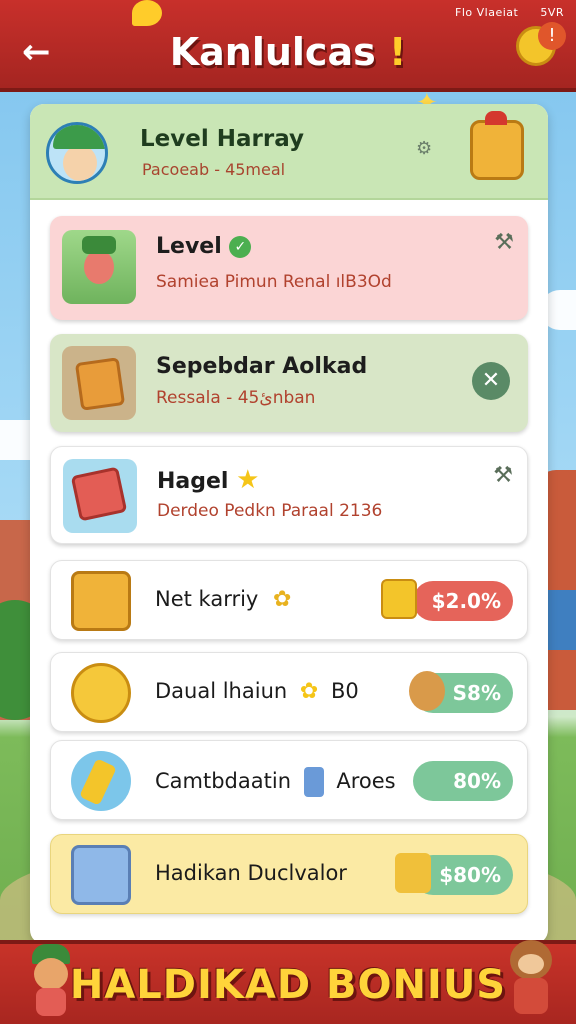 The width and height of the screenshot is (576, 1024). Describe the element at coordinates (497, 145) in the screenshot. I see `treasure-box-icon` at that location.